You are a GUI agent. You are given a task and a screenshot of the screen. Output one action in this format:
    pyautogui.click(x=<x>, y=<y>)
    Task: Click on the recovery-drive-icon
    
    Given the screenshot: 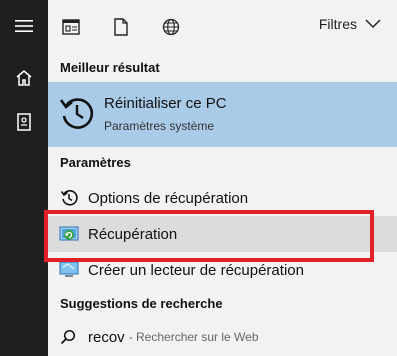 What is the action you would take?
    pyautogui.click(x=69, y=269)
    